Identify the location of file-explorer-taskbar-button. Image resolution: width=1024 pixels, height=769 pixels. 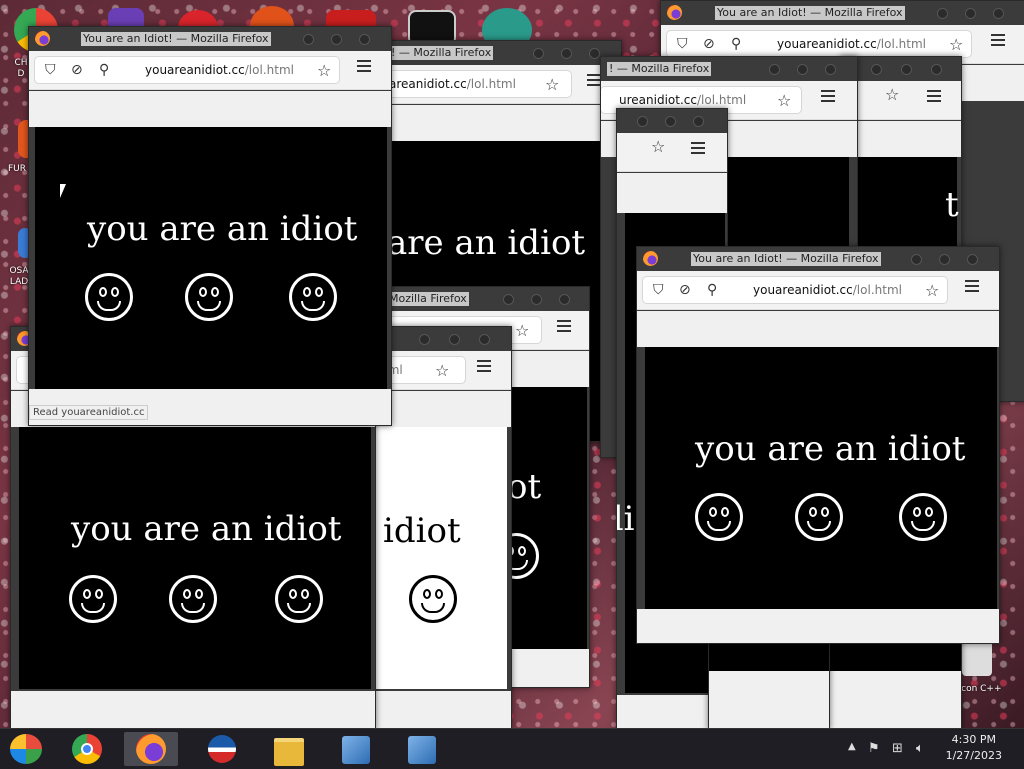
(289, 749).